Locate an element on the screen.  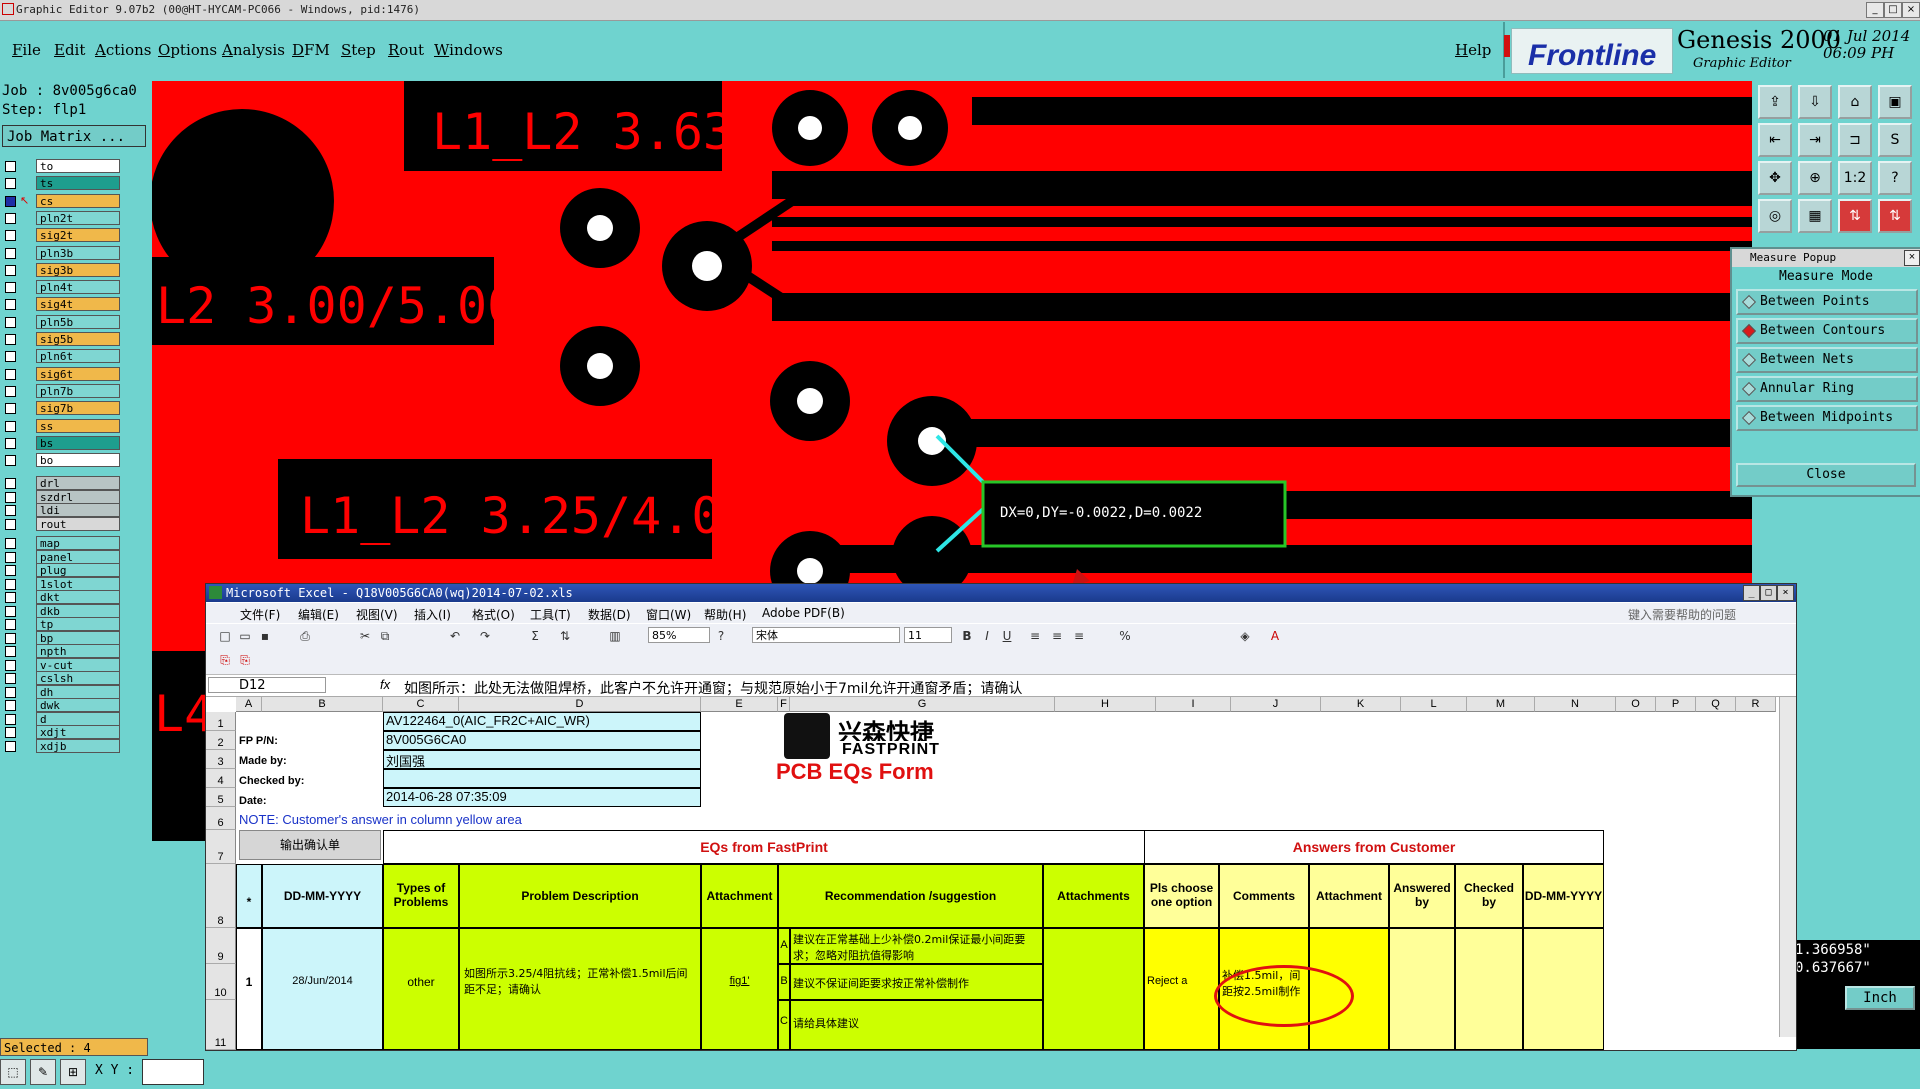
cut-icon: ✂ is located at coordinates (365, 636).